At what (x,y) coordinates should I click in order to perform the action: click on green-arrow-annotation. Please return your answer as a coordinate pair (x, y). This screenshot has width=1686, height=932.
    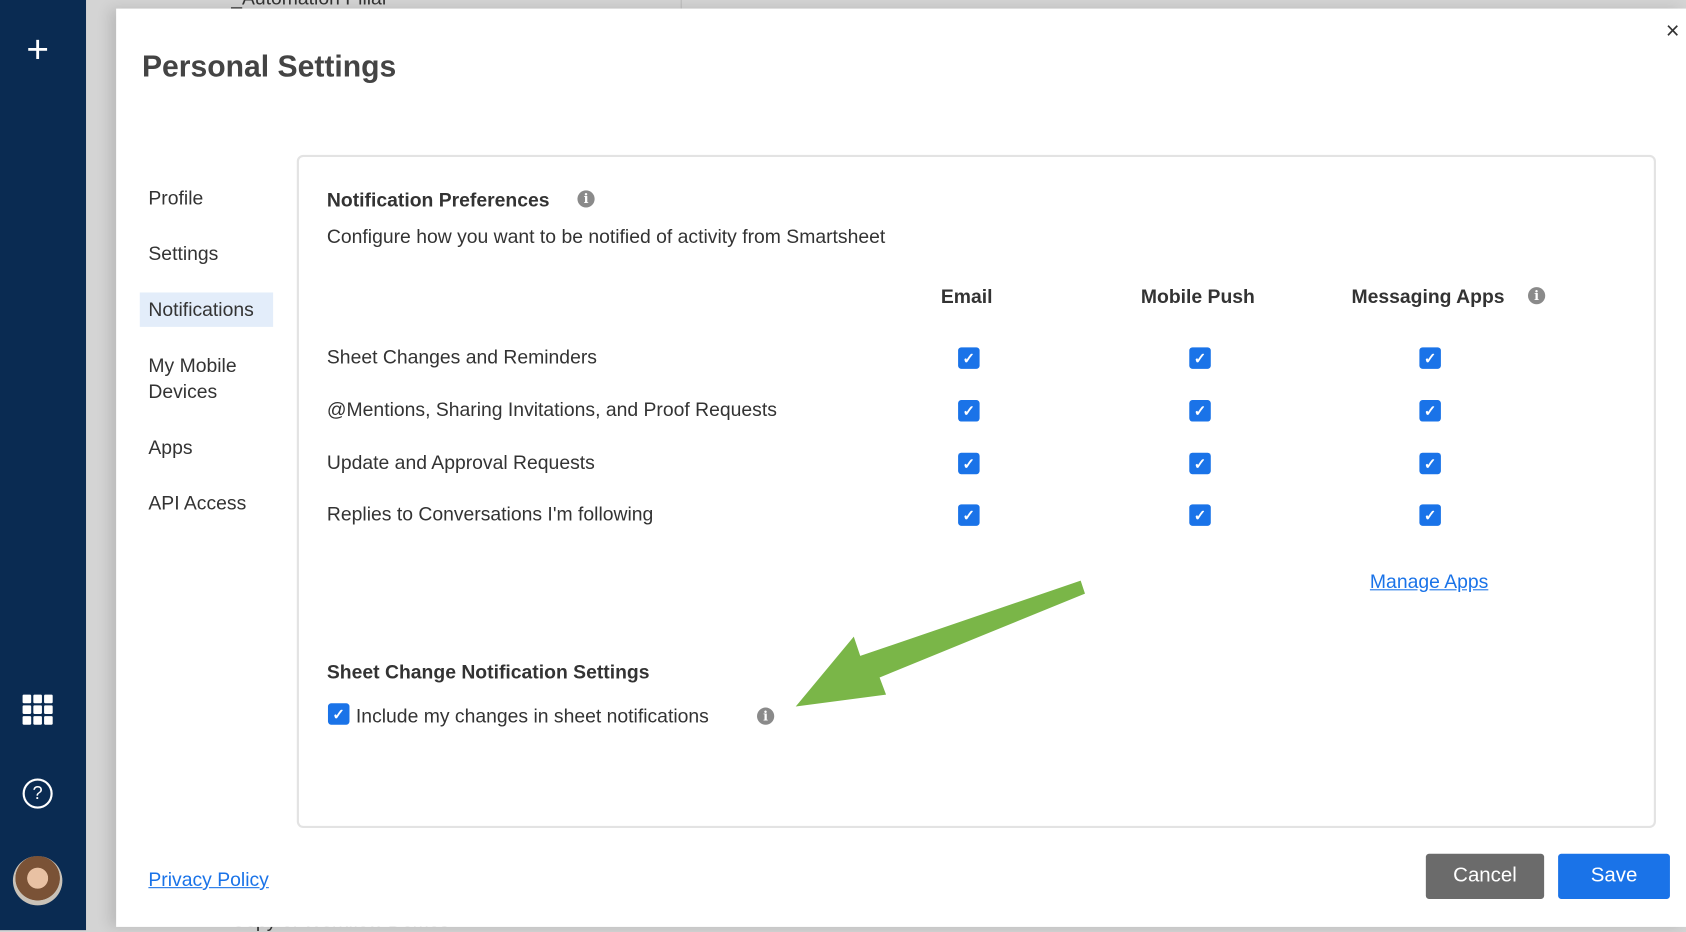
    Looking at the image, I should click on (940, 643).